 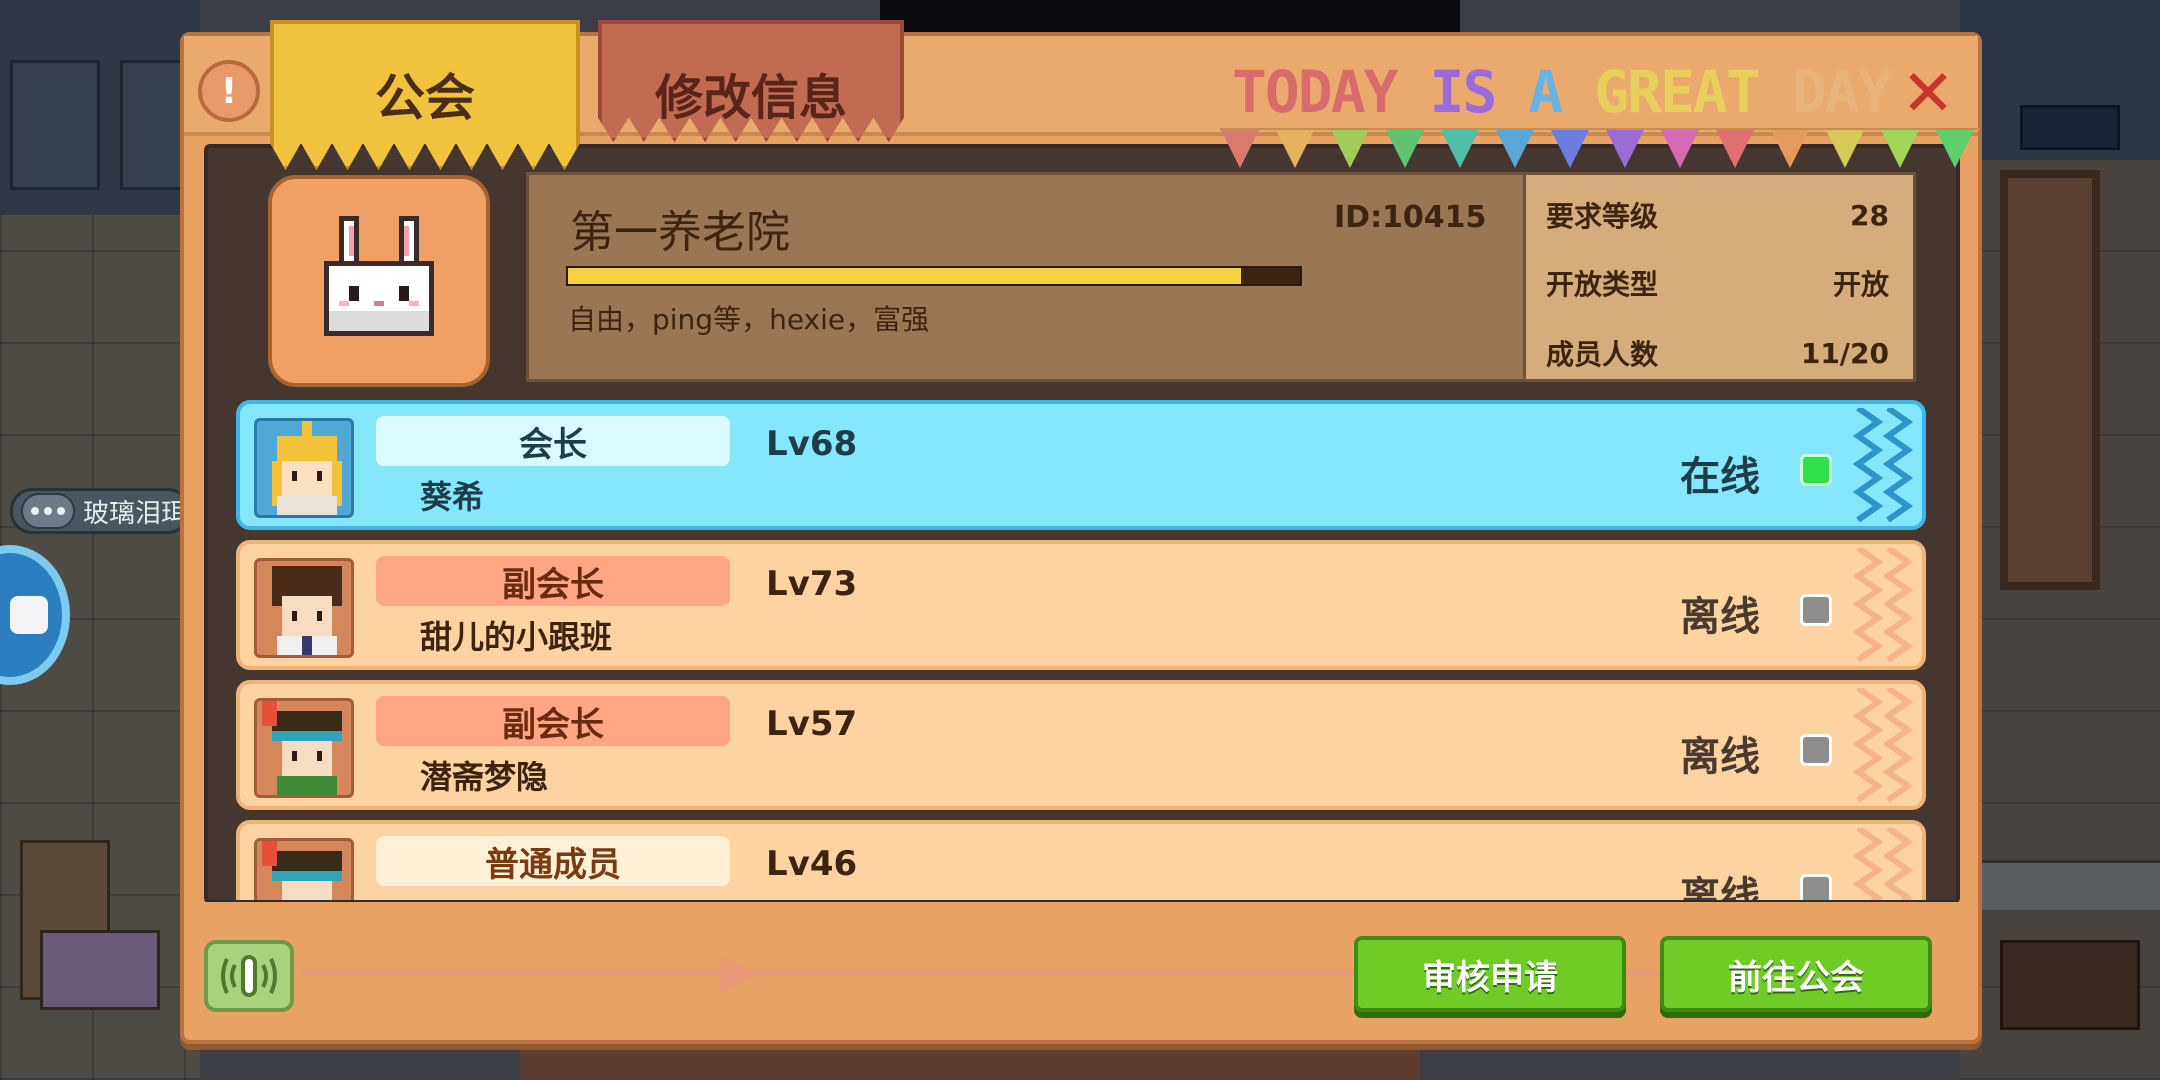 I want to click on member-level: Lv73, so click(x=812, y=584).